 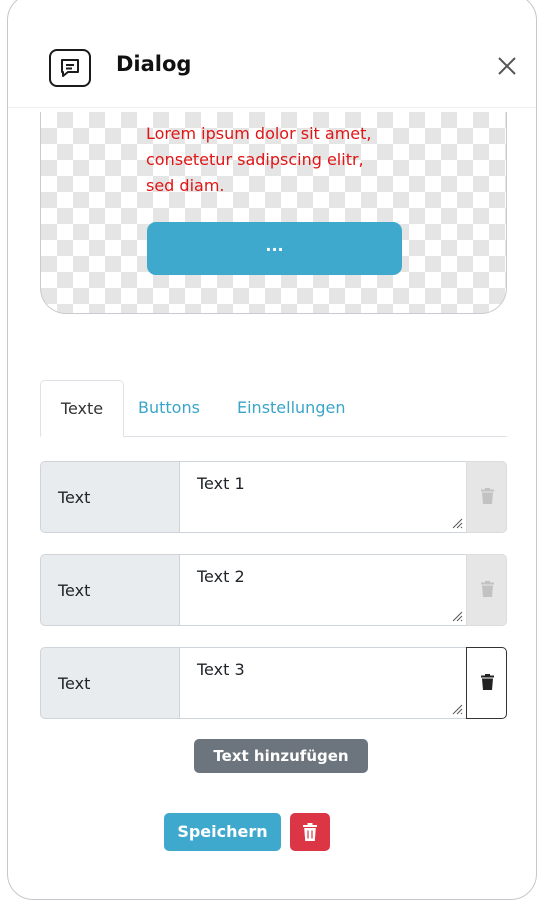 I want to click on dialog-header: Dialog, so click(x=272, y=54).